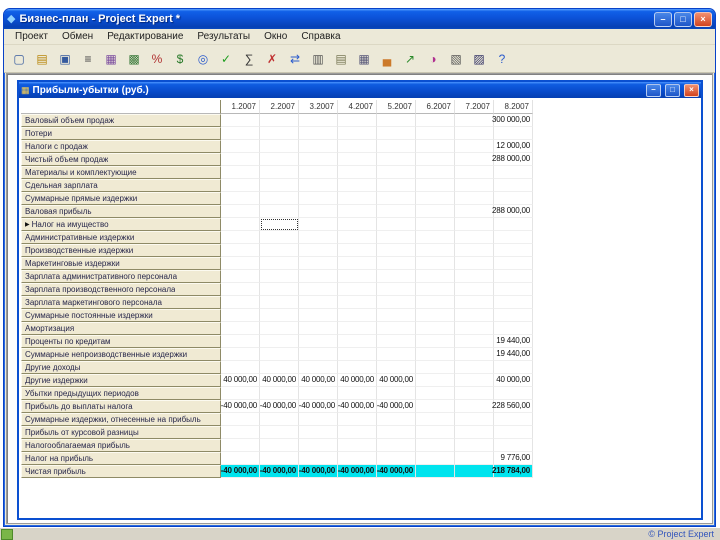 This screenshot has width=720, height=540. I want to click on row-label: Проценты по кредитам, so click(121, 341).